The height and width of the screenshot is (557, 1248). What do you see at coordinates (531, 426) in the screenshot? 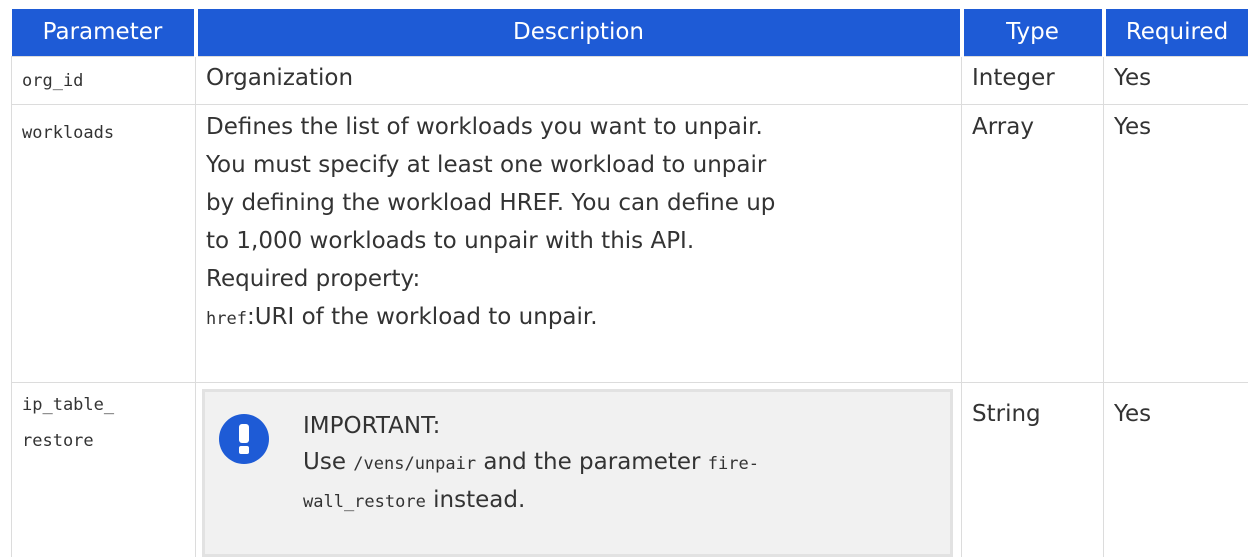
I see `note-heading: IMPORTANT:` at bounding box center [531, 426].